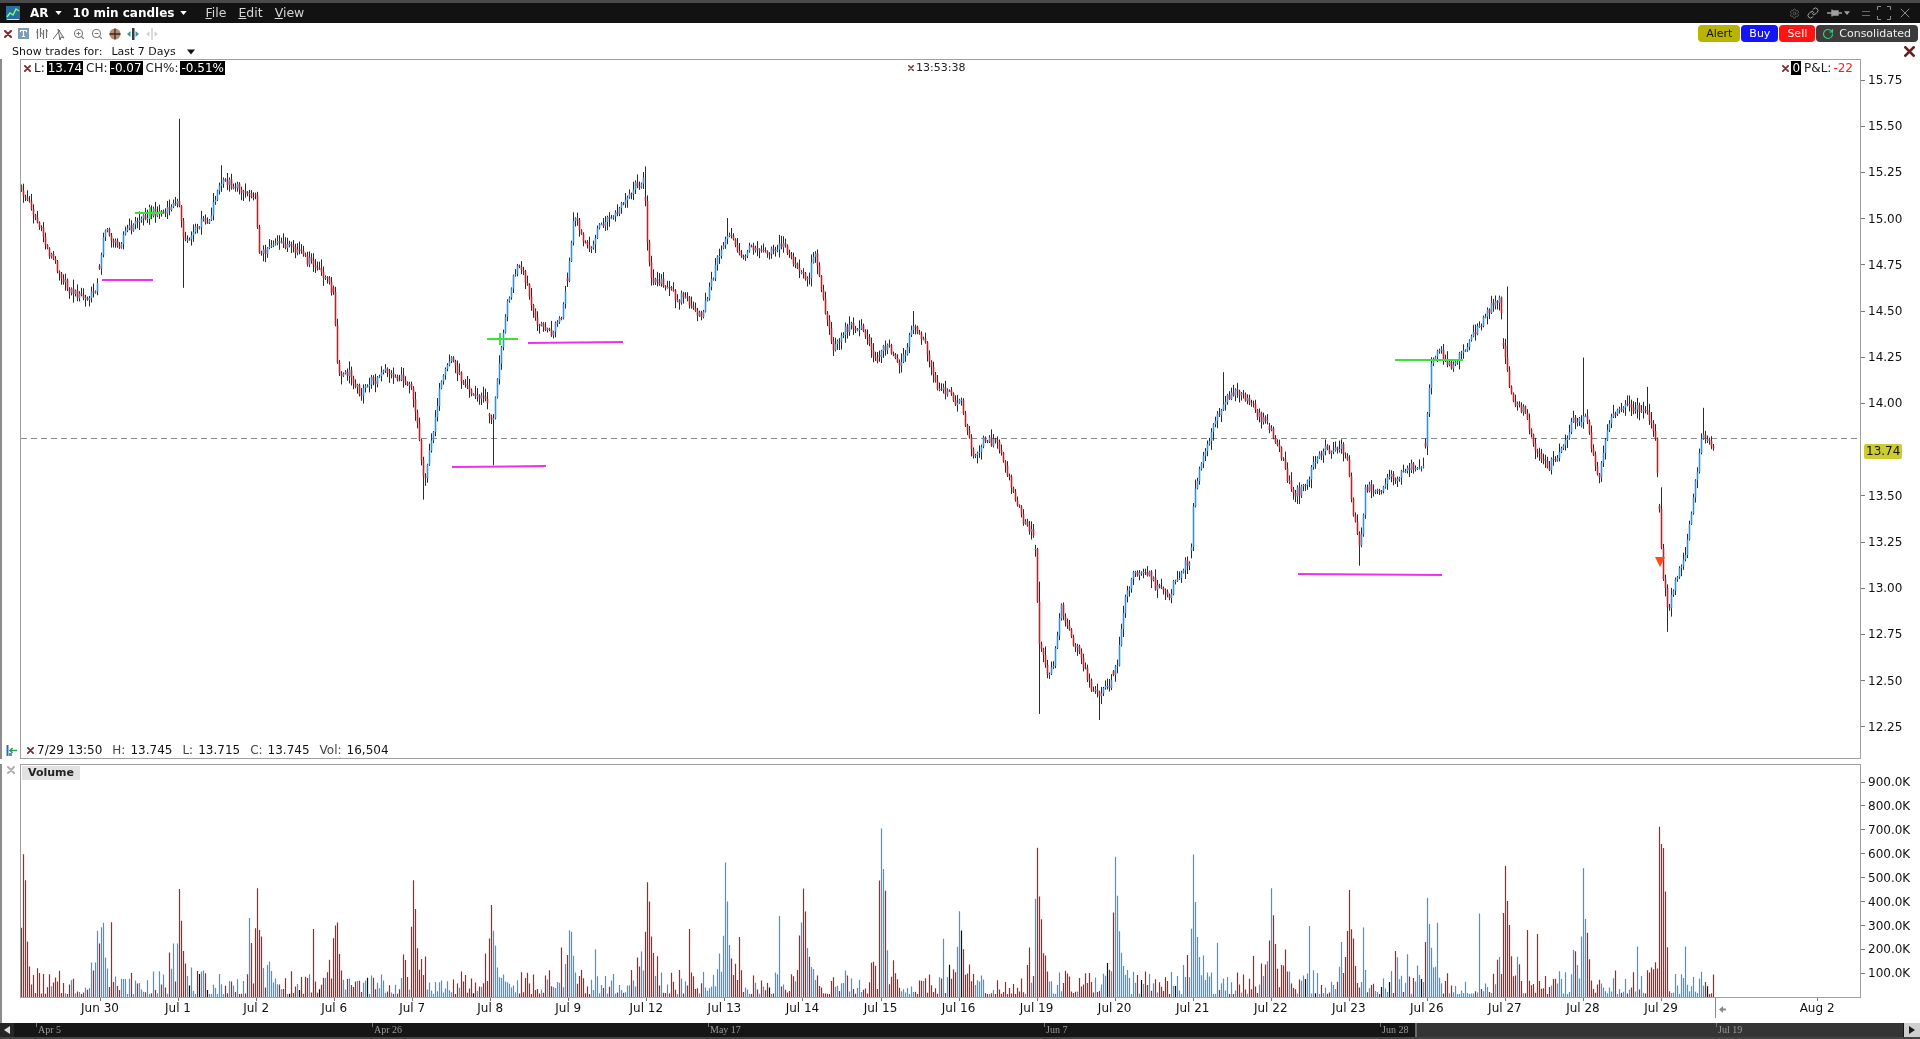 This screenshot has width=1920, height=1039. Describe the element at coordinates (1885, 634) in the screenshot. I see `price-axis-label: 12.75` at that location.